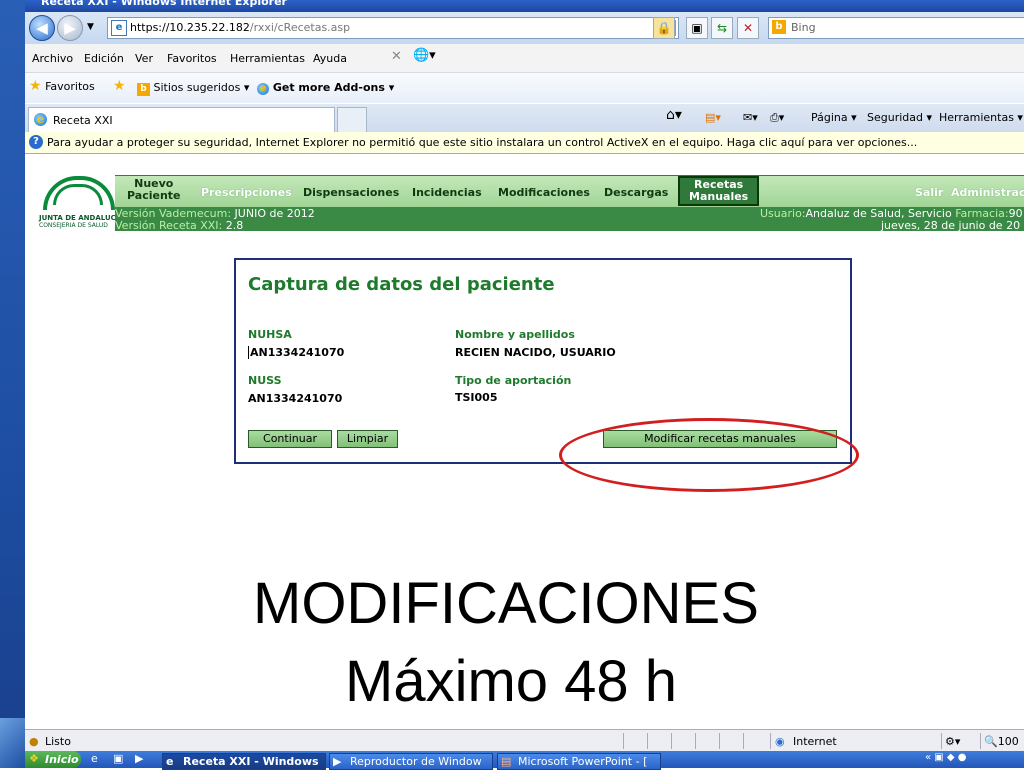 This screenshot has width=1024, height=770. Describe the element at coordinates (154, 190) in the screenshot. I see `nav-nuevo-paciente: Nuevo Paciente` at that location.